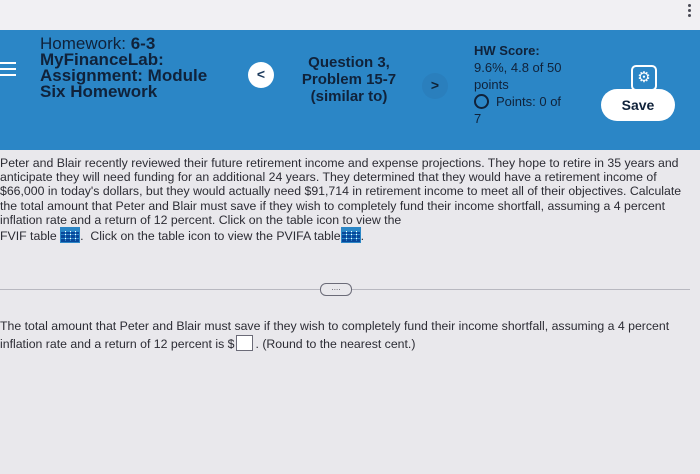 Image resolution: width=700 pixels, height=474 pixels. I want to click on previous-question-button: <, so click(261, 75).